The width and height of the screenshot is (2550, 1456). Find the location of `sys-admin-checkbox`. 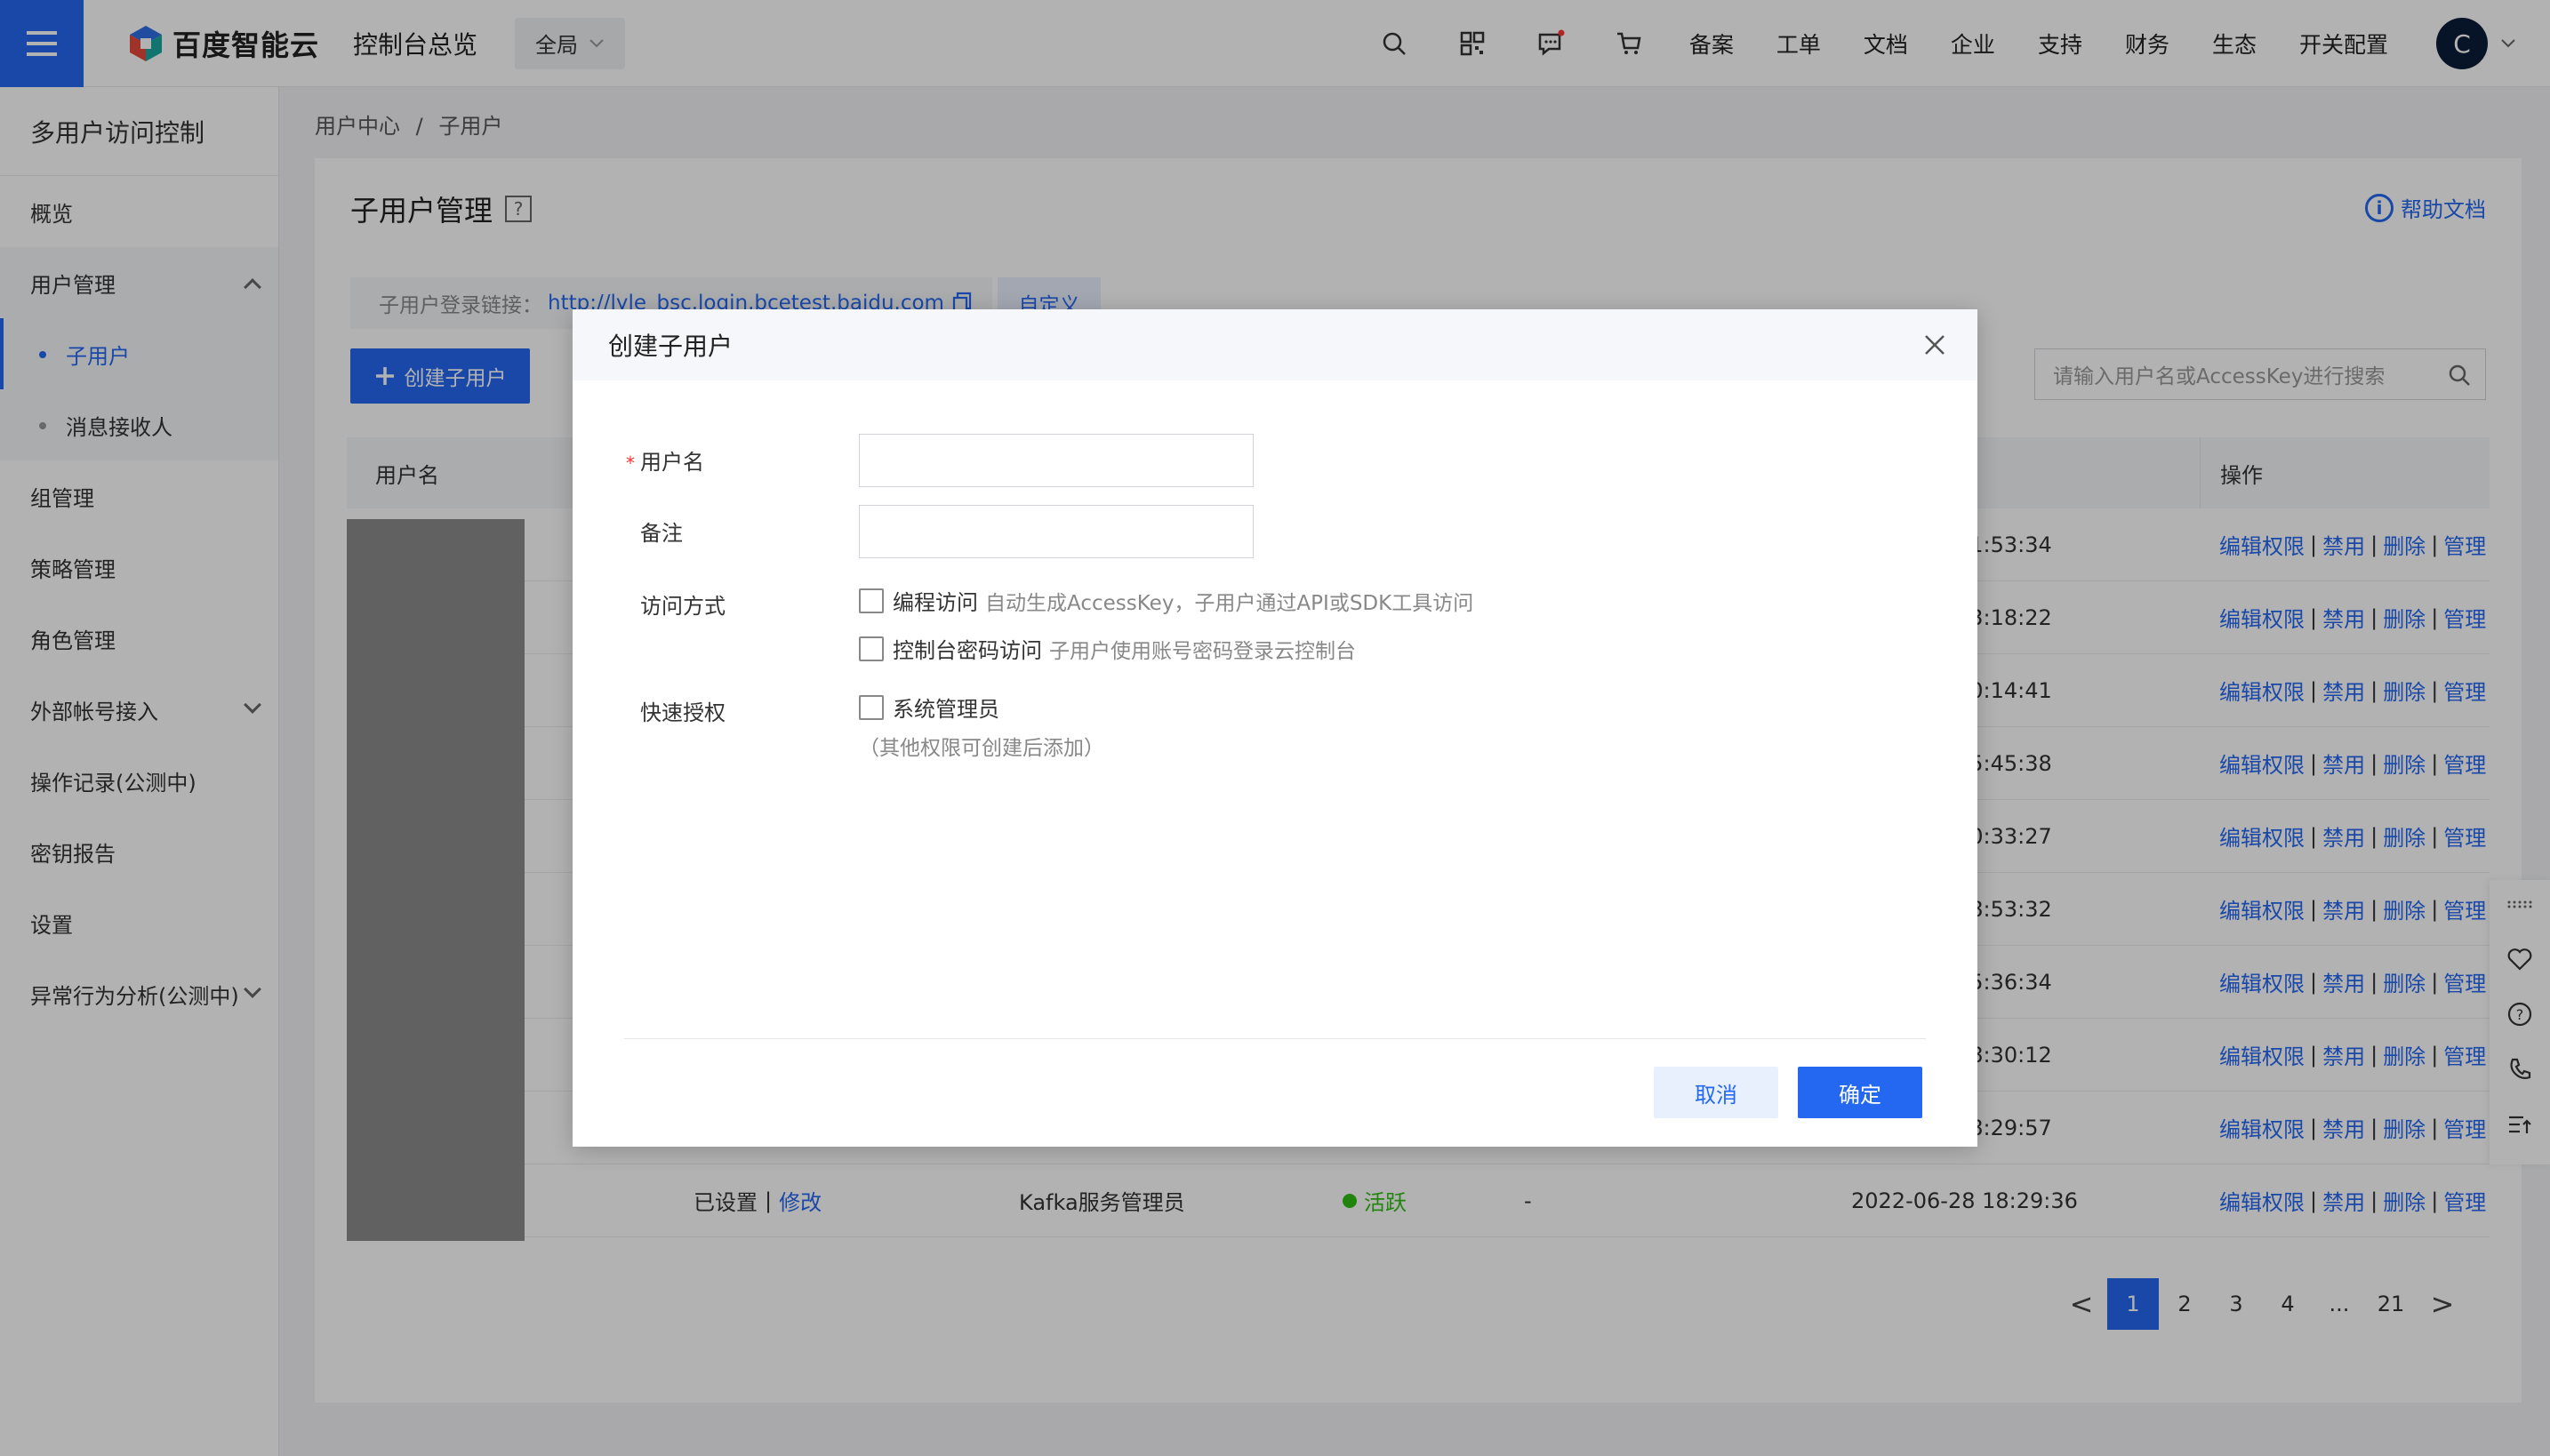

sys-admin-checkbox is located at coordinates (871, 707).